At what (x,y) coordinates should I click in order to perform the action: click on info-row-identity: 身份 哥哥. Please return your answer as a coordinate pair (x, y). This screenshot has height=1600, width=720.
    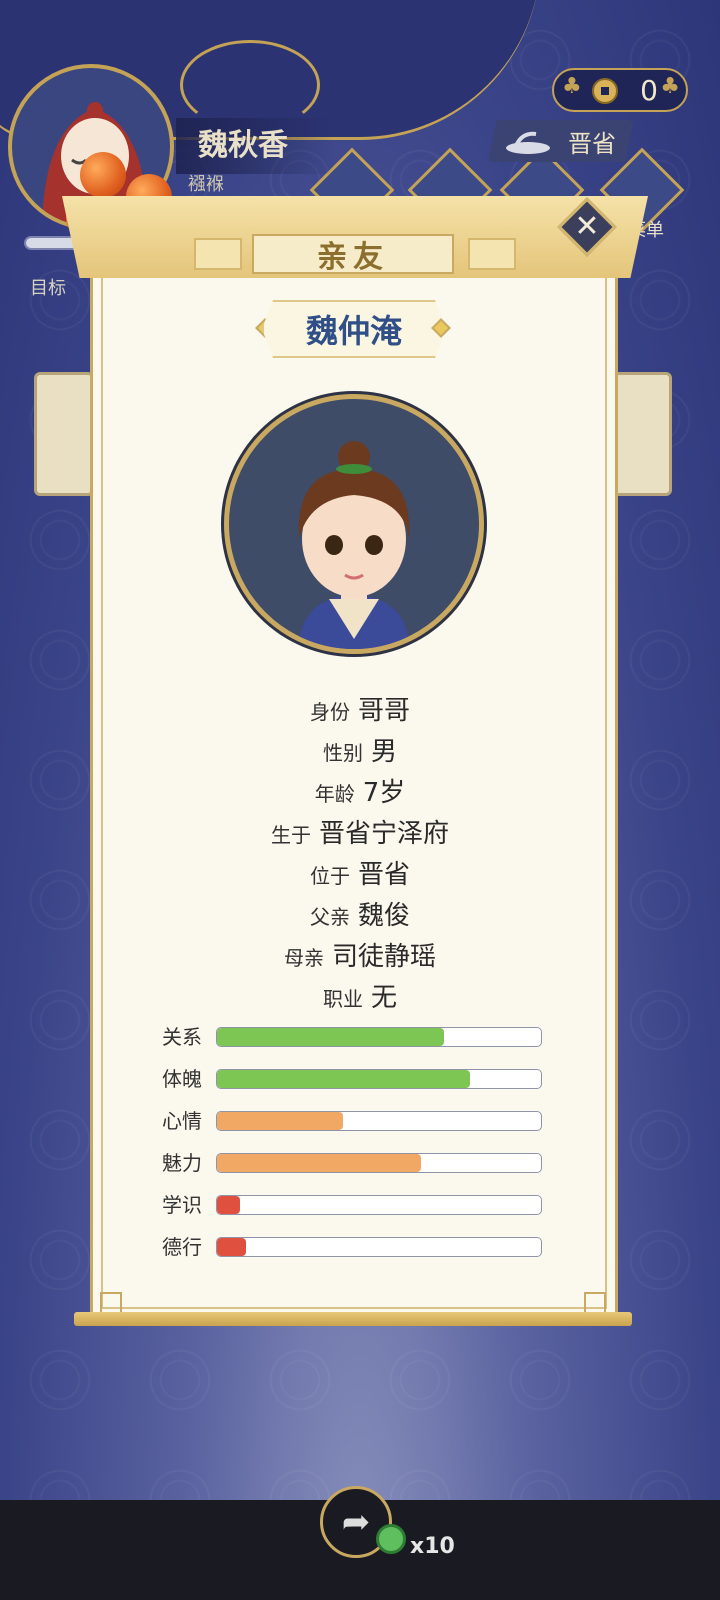
    Looking at the image, I should click on (360, 708).